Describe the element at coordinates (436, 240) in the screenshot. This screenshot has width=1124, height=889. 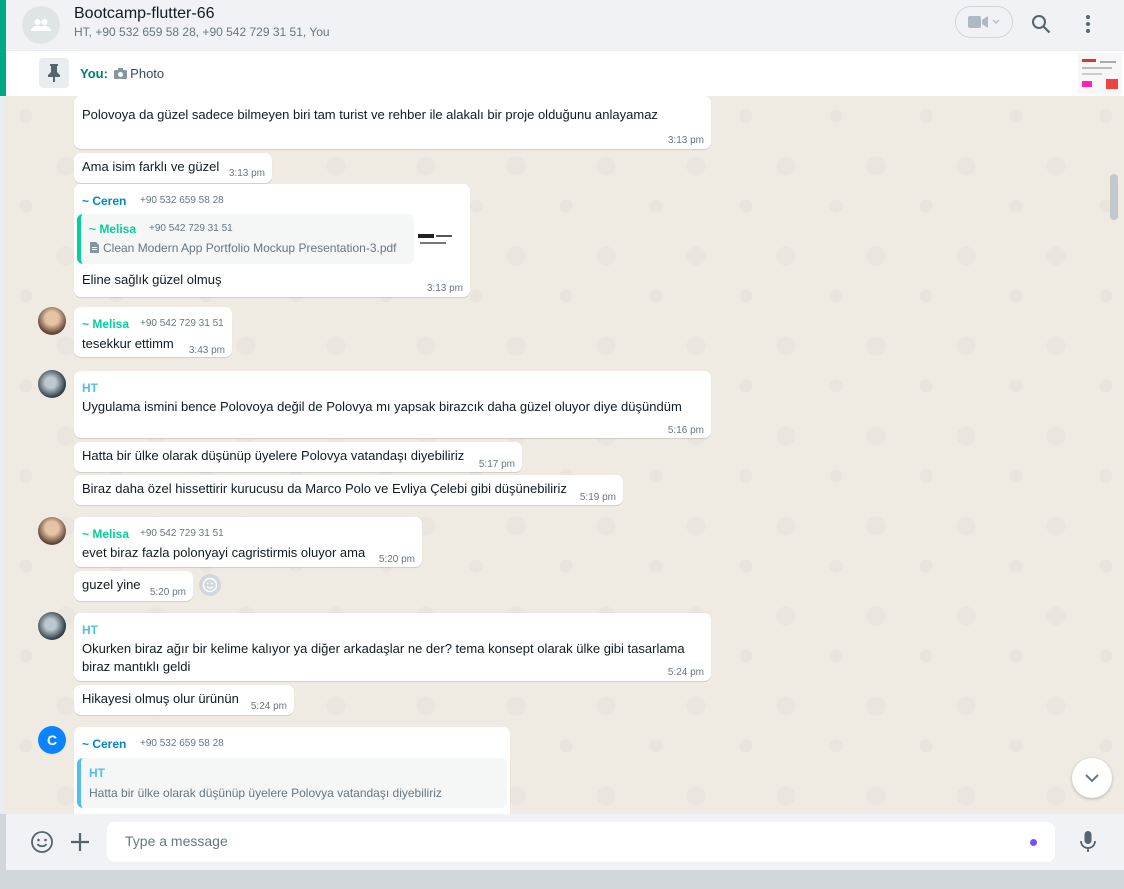
I see `file-thumbnail` at that location.